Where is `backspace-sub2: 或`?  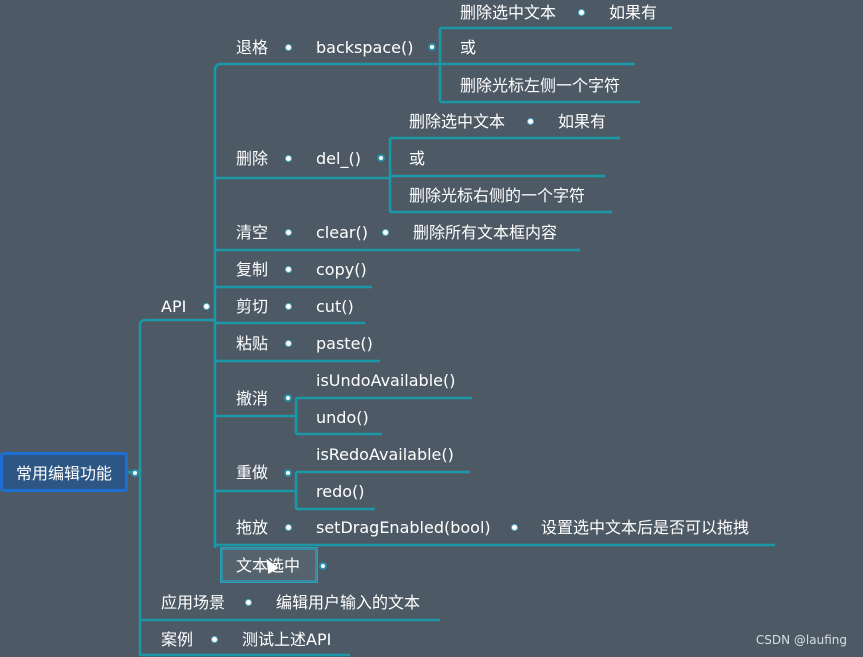 backspace-sub2: 或 is located at coordinates (468, 48).